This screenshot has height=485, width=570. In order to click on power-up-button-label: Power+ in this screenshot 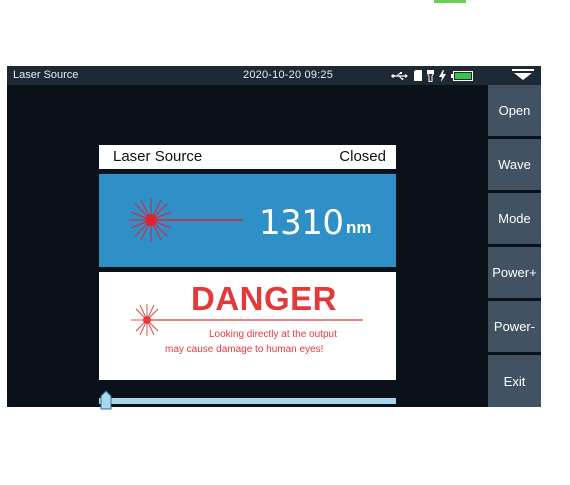, I will do `click(514, 272)`.